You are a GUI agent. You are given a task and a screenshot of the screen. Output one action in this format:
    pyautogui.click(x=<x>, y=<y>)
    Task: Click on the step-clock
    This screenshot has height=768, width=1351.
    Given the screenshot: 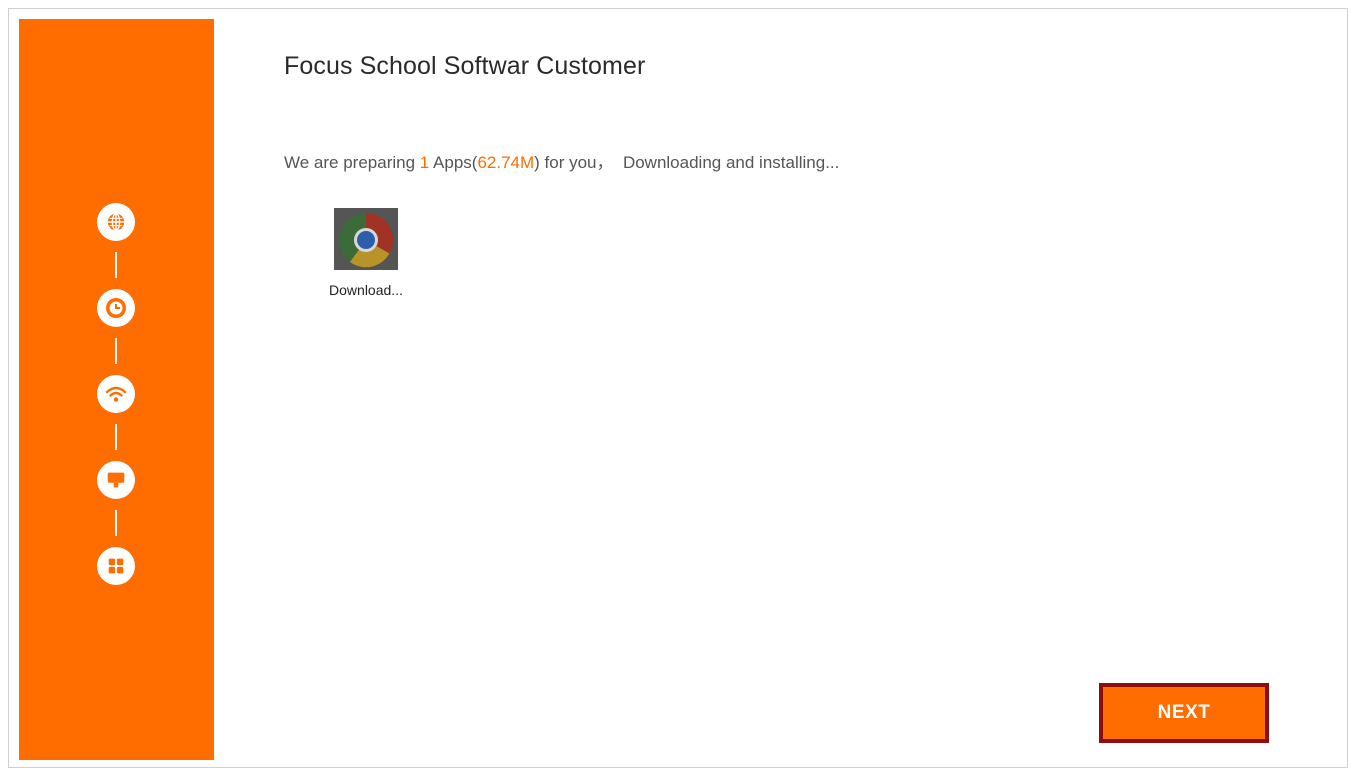 What is the action you would take?
    pyautogui.click(x=116, y=308)
    